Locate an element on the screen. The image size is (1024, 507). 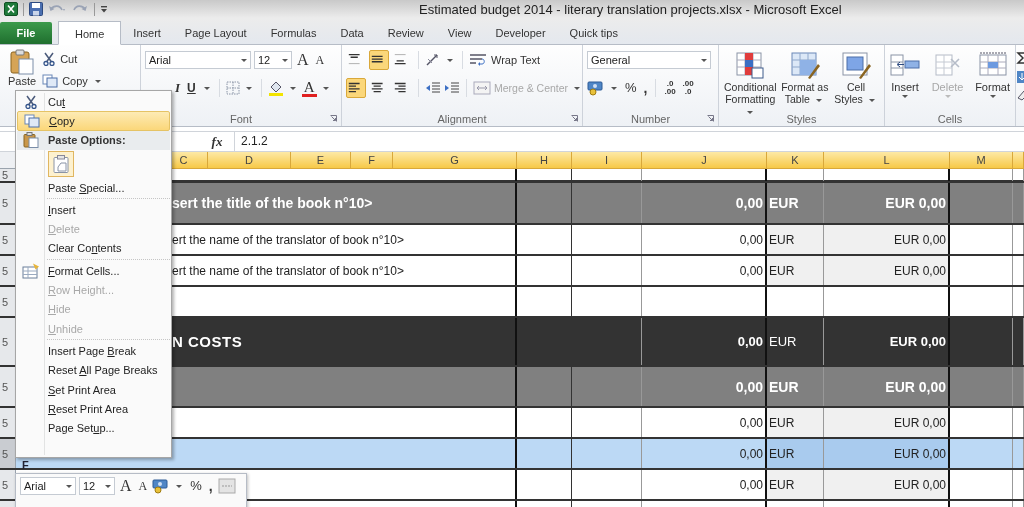
group-label: Number is located at coordinates (650, 118).